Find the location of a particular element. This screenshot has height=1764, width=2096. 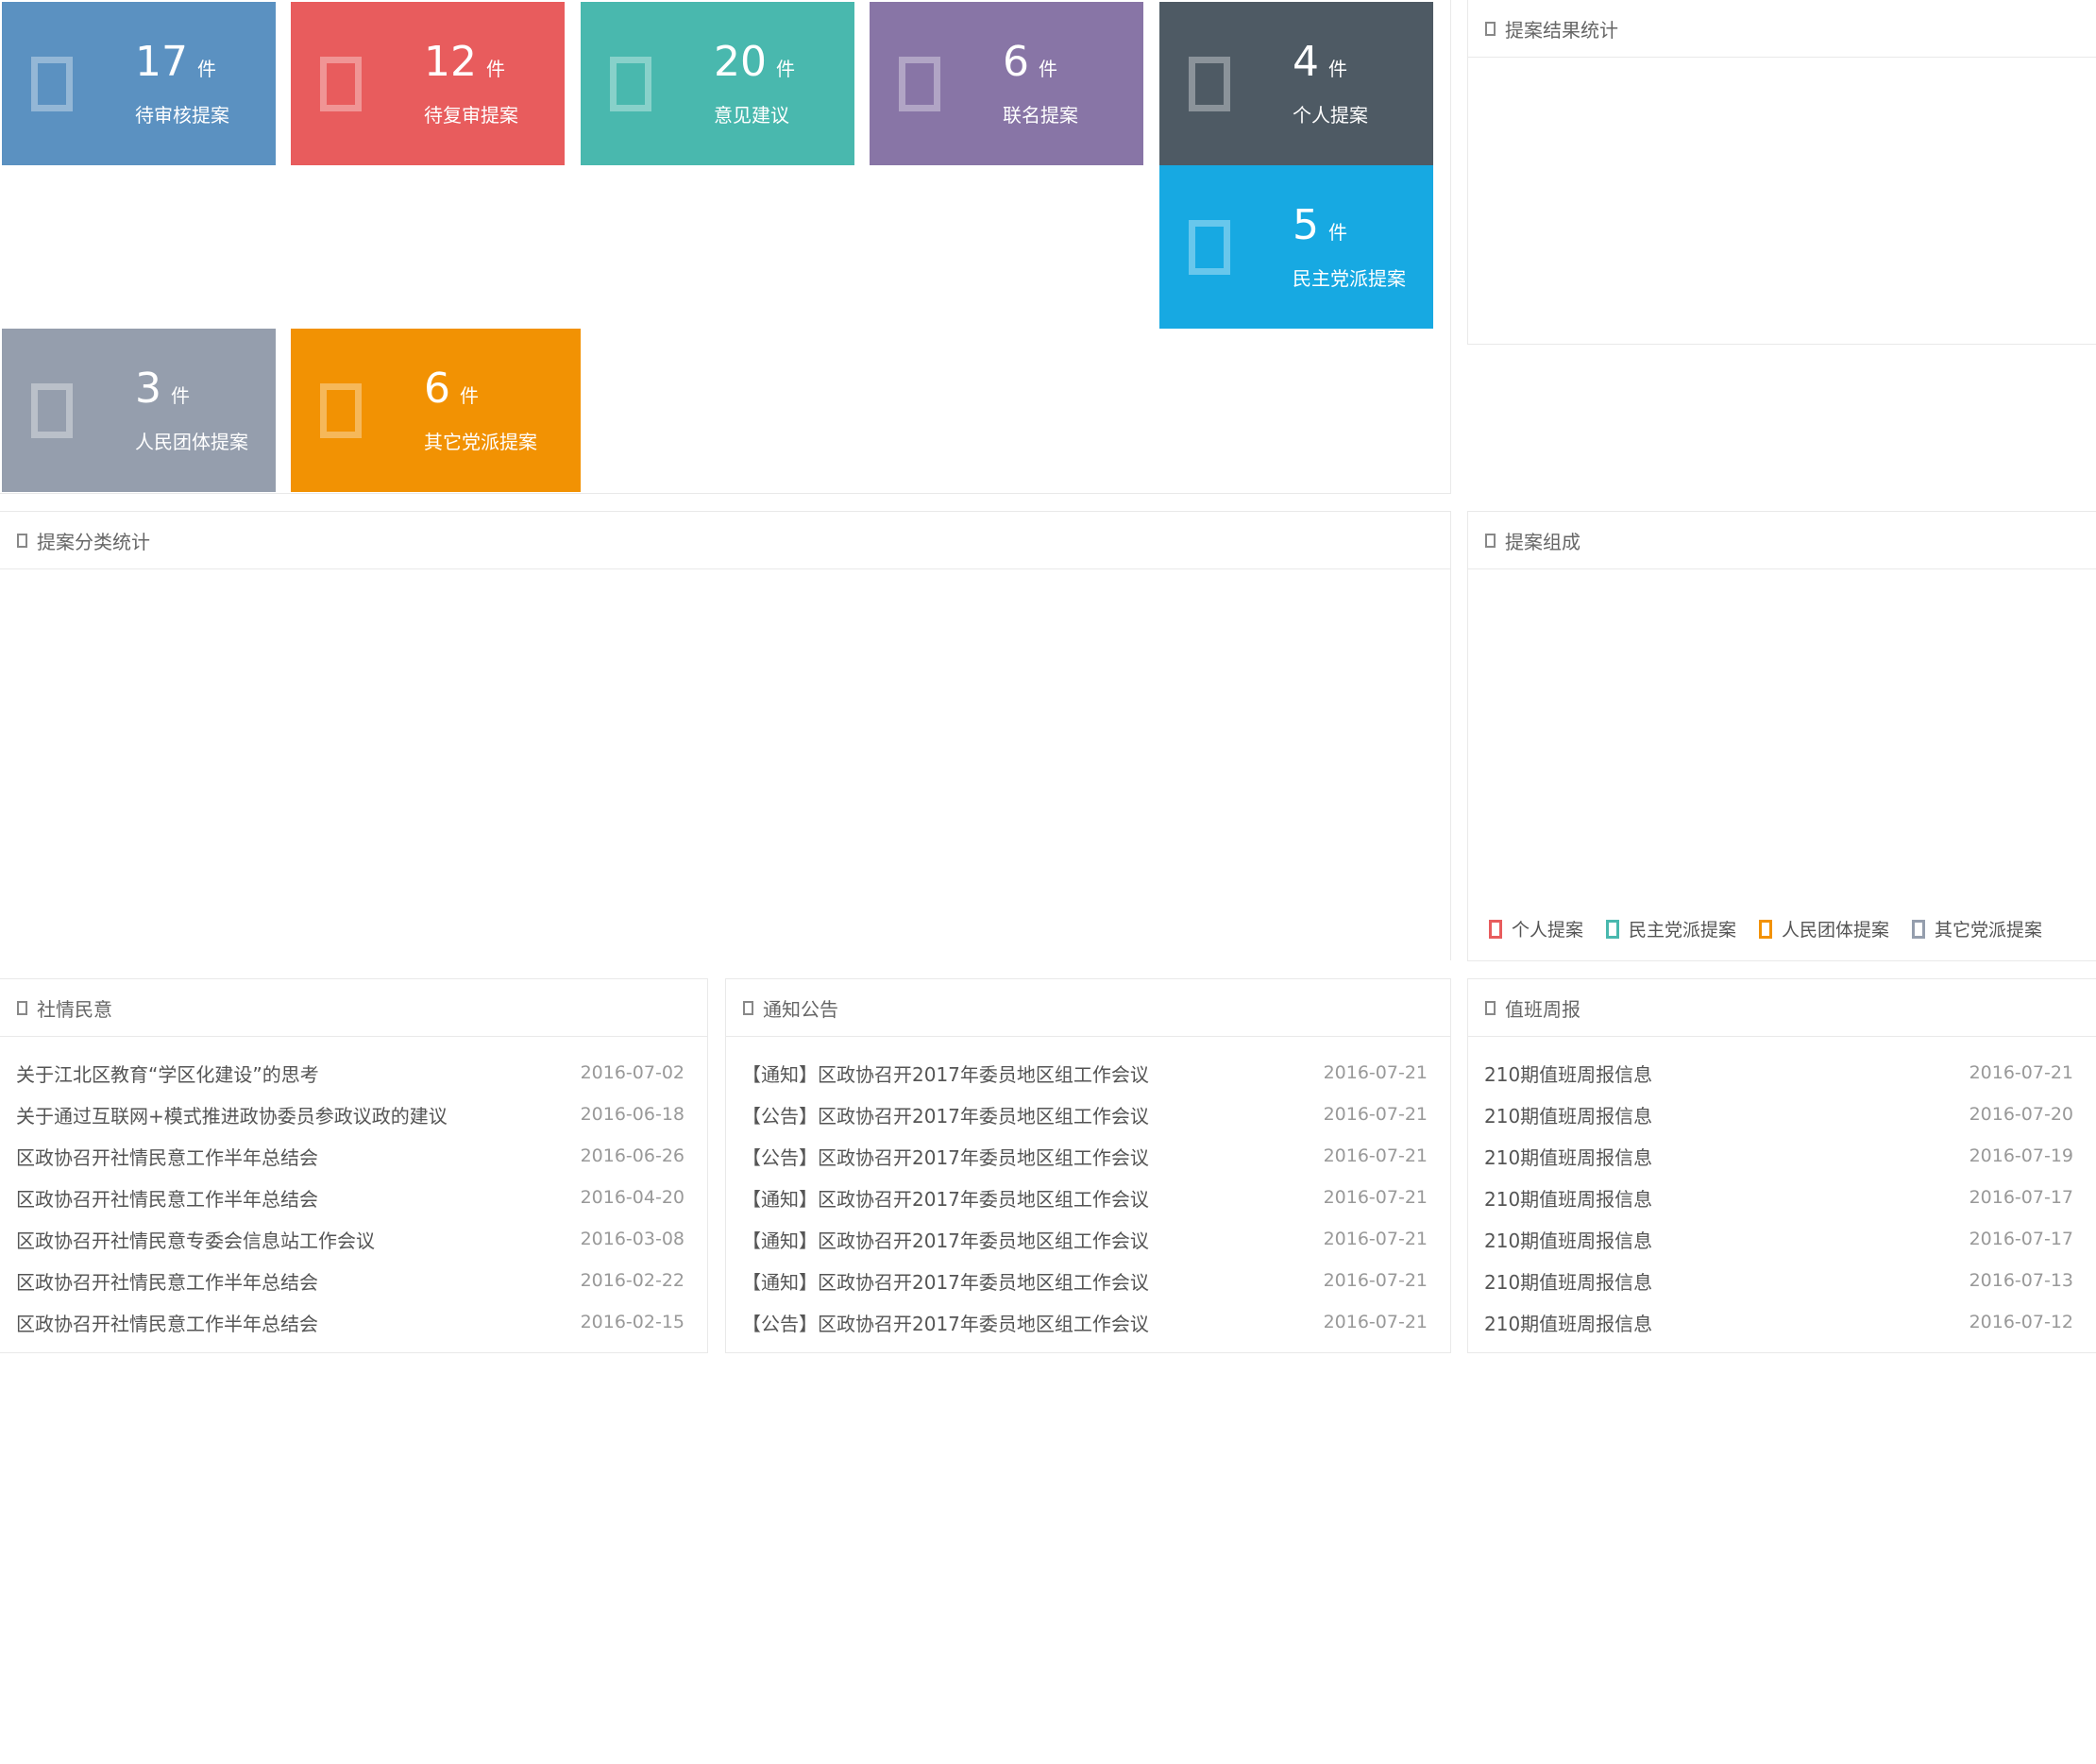

list-item-date: 2016-07-13 is located at coordinates (2021, 1280).